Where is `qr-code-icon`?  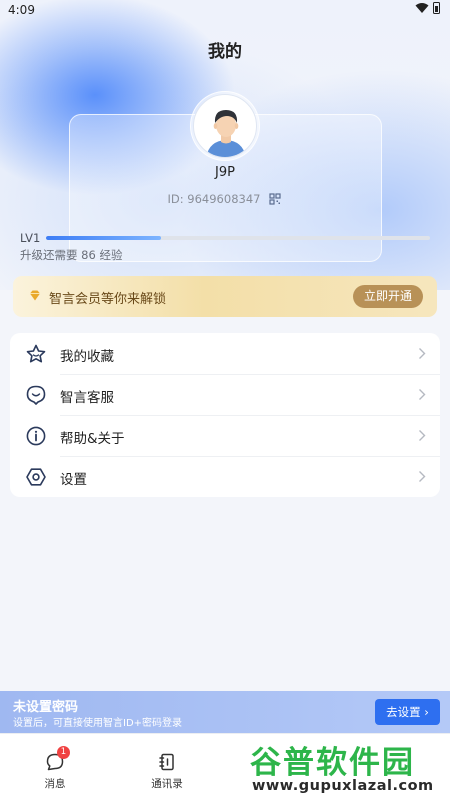 qr-code-icon is located at coordinates (275, 199).